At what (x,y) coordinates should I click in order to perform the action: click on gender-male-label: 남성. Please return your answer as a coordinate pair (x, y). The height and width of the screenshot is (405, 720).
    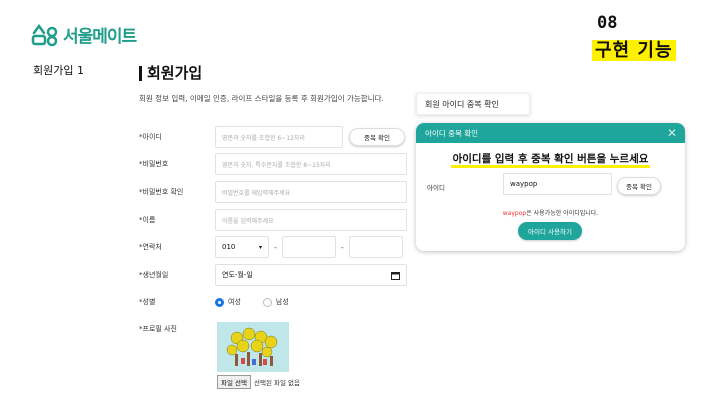
    Looking at the image, I should click on (282, 302).